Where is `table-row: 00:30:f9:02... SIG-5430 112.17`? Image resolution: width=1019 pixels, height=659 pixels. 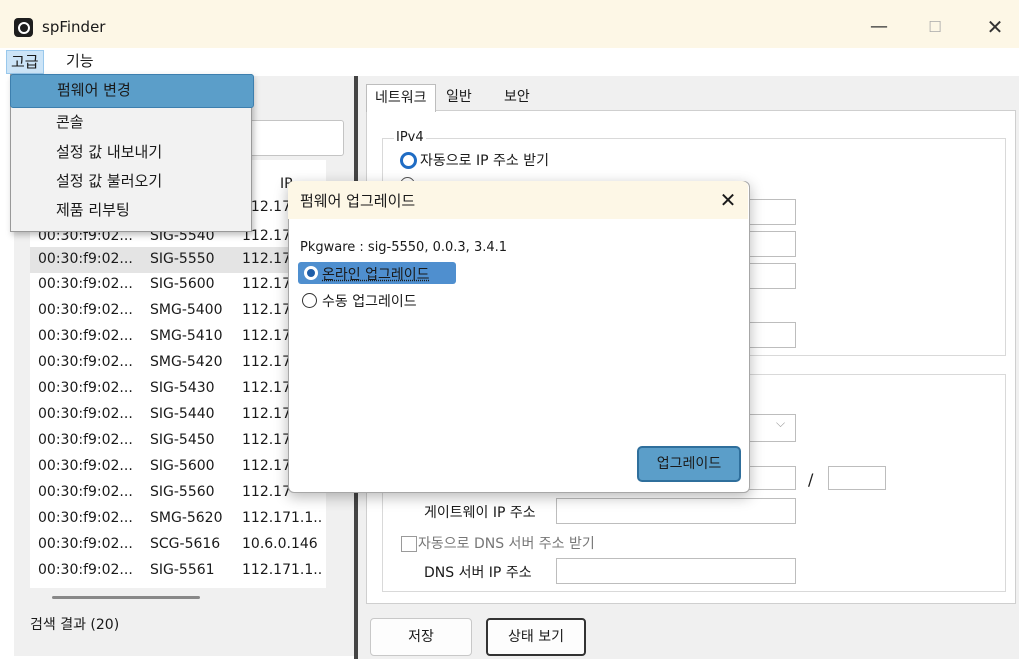
table-row: 00:30:f9:02... SIG-5430 112.17 is located at coordinates (178, 389).